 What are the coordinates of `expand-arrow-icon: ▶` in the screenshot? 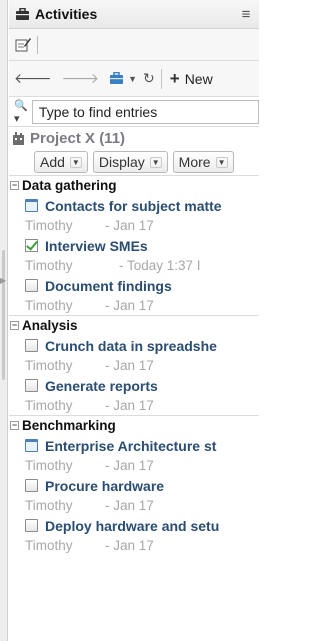 It's located at (3, 280).